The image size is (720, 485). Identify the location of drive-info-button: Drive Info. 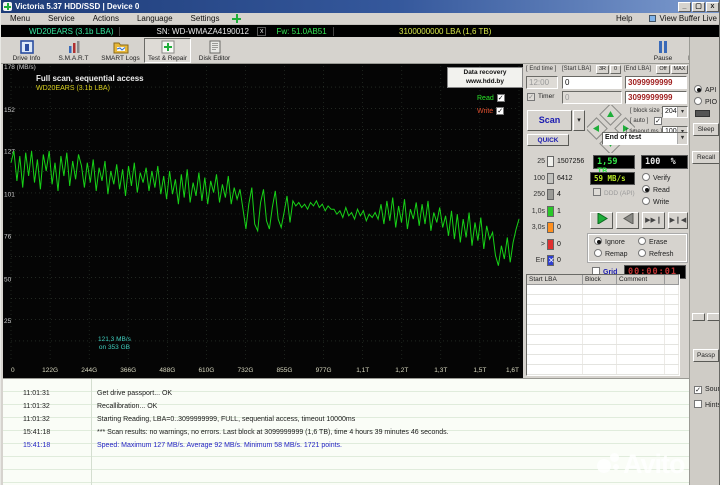
(26, 50).